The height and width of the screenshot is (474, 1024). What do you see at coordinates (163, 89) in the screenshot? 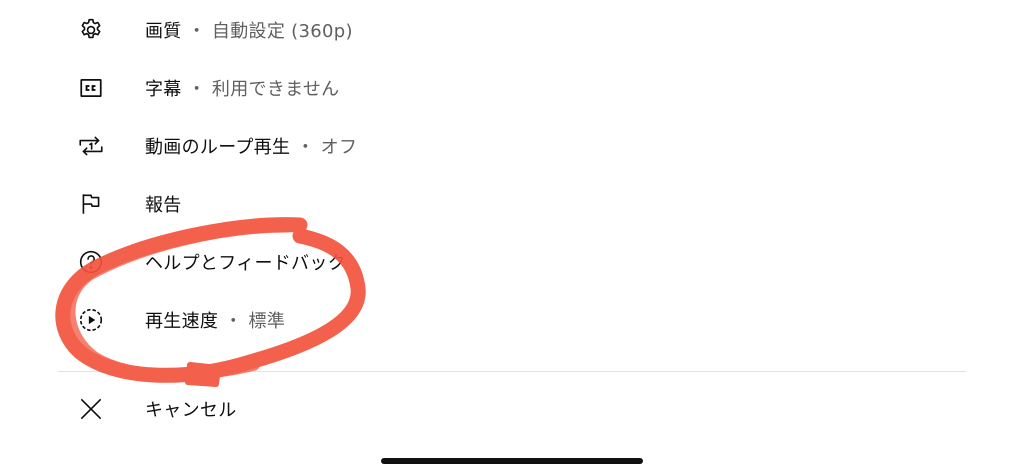
I see `captions-label: 字幕` at bounding box center [163, 89].